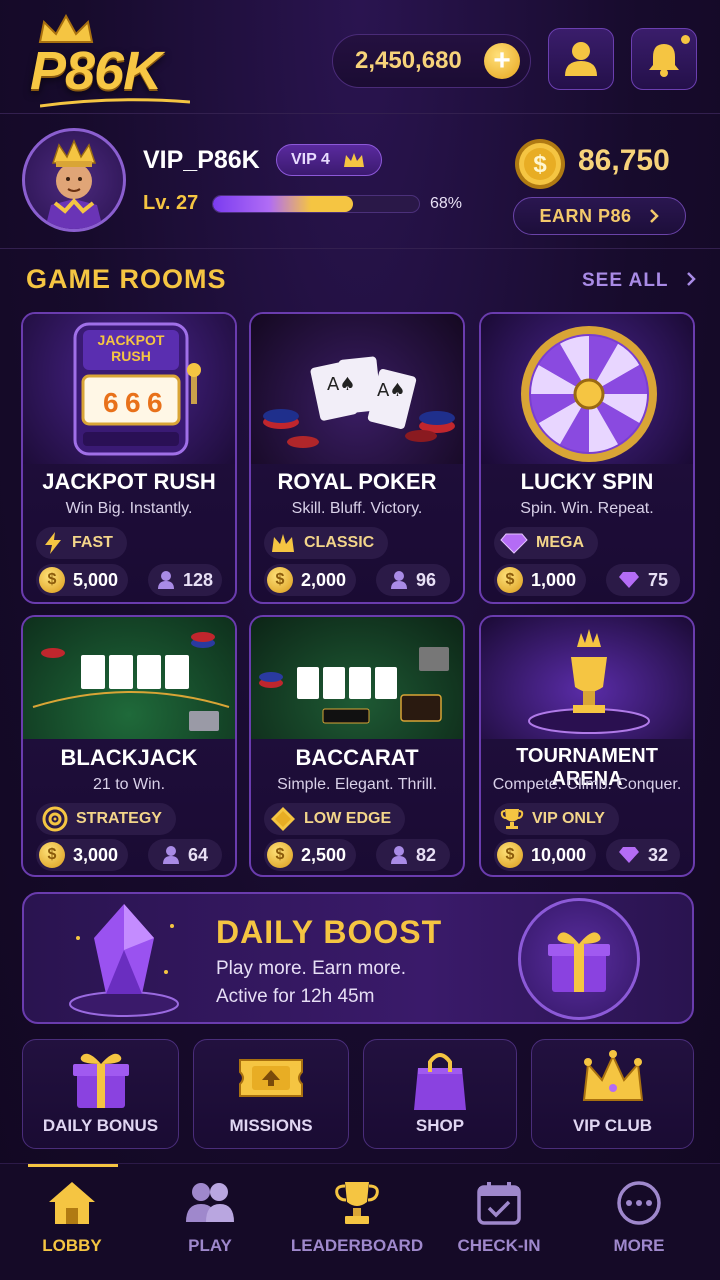  What do you see at coordinates (426, 579) in the screenshot?
I see `player-count-value: 96` at bounding box center [426, 579].